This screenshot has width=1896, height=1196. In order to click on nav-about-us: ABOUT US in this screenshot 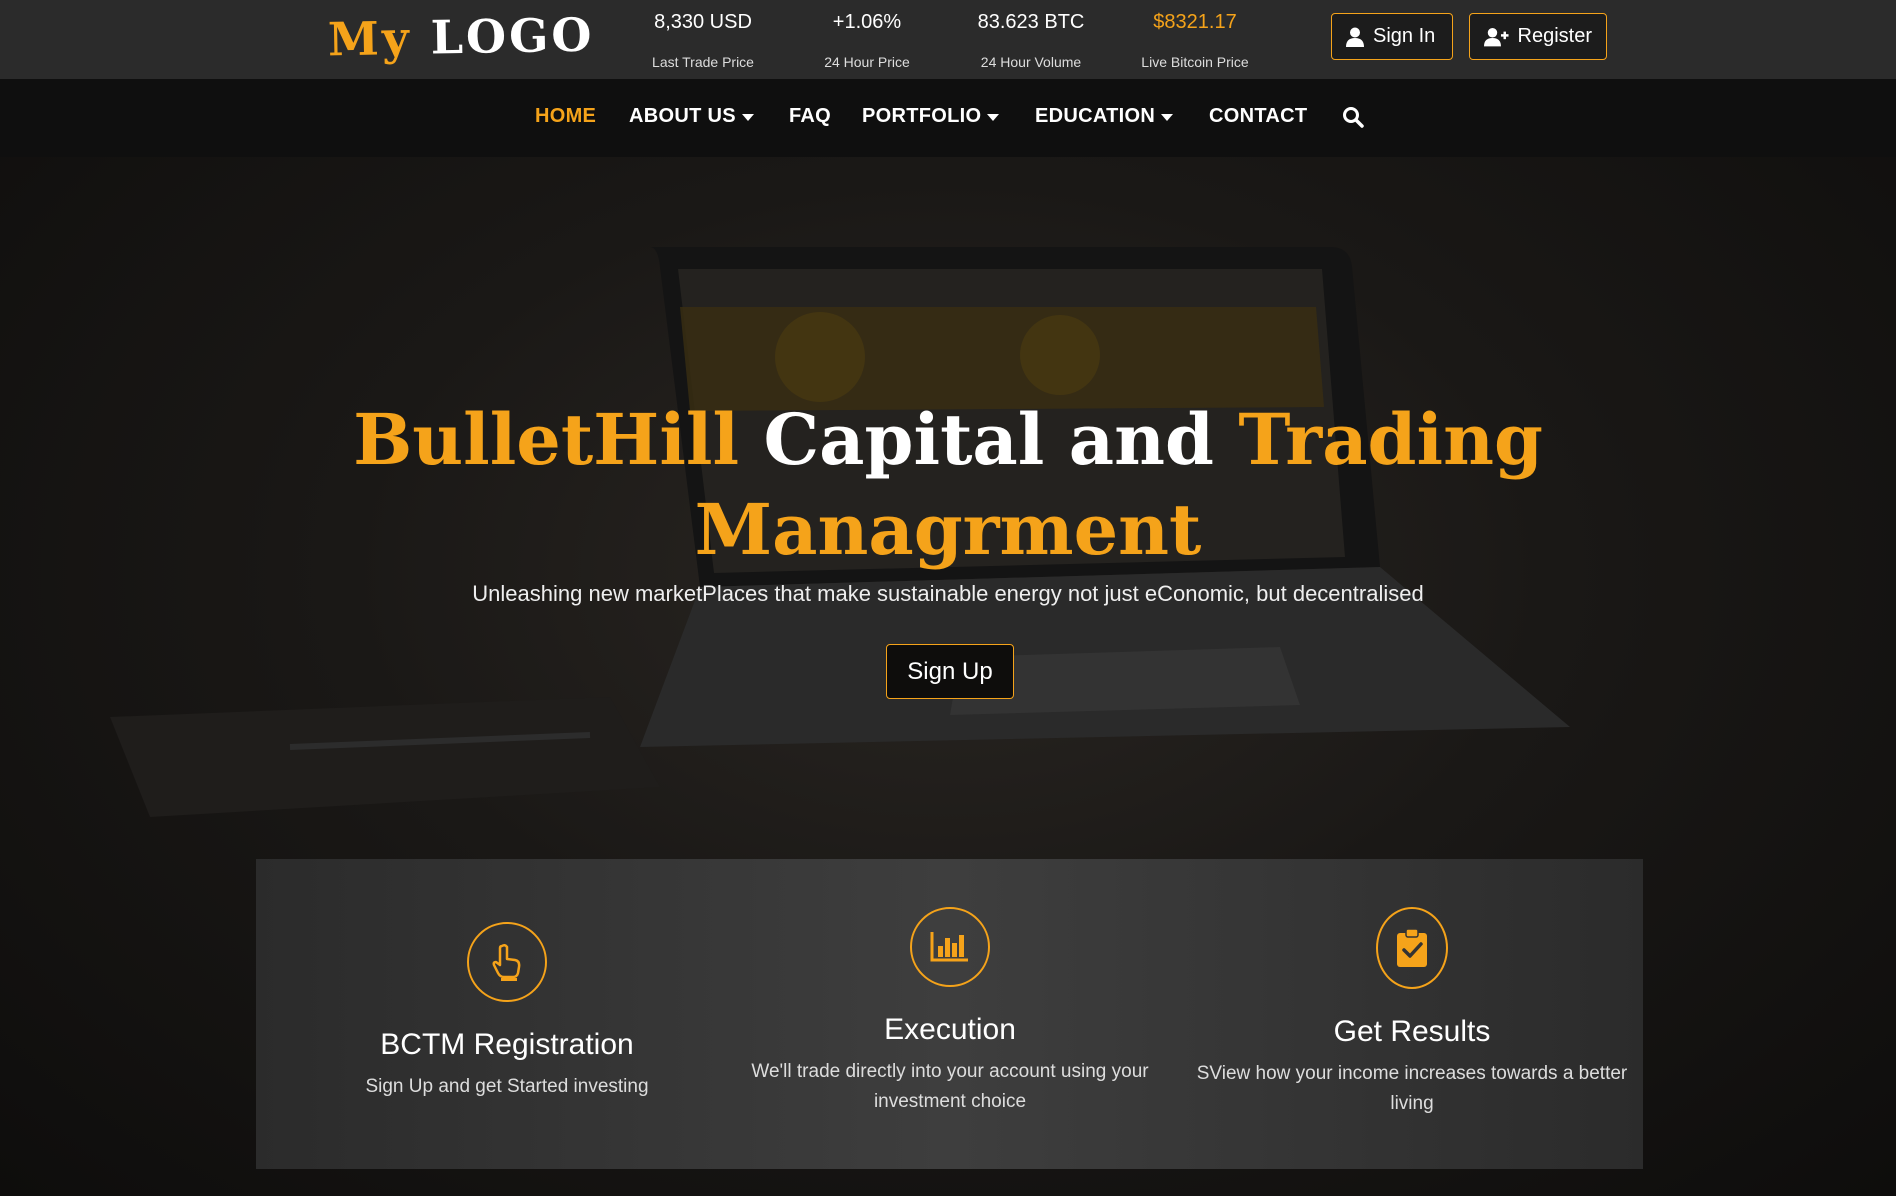, I will do `click(691, 116)`.